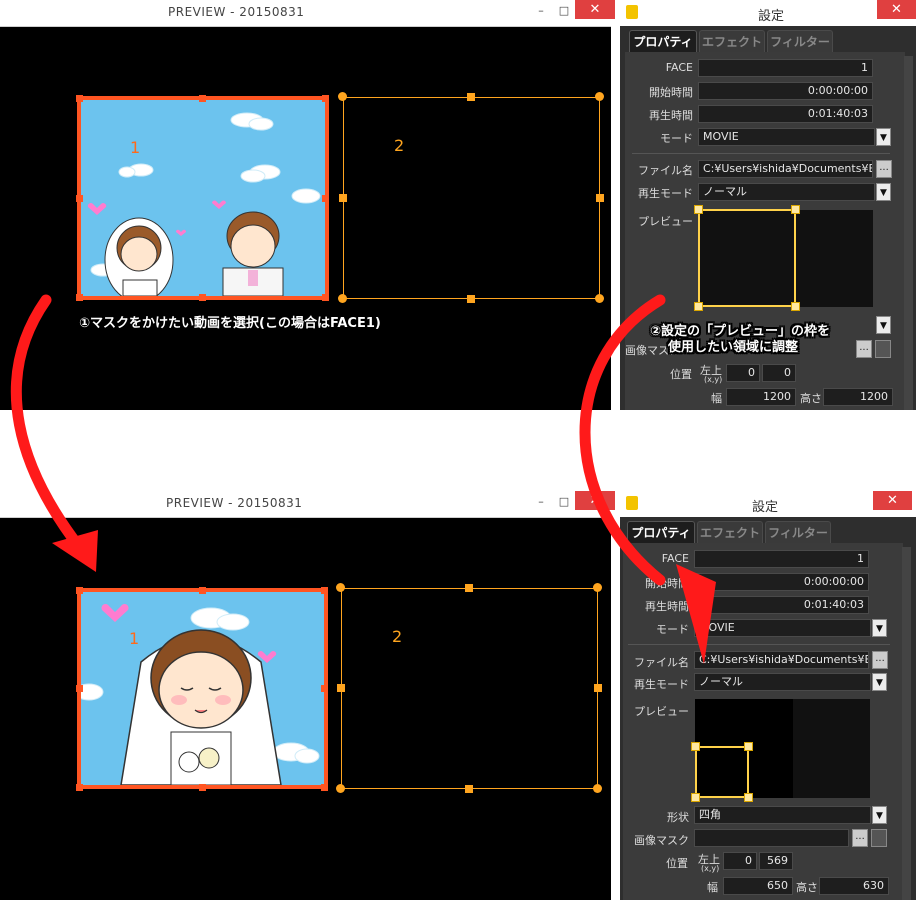 The image size is (916, 900). What do you see at coordinates (858, 397) in the screenshot?
I see `height-field: 1200` at bounding box center [858, 397].